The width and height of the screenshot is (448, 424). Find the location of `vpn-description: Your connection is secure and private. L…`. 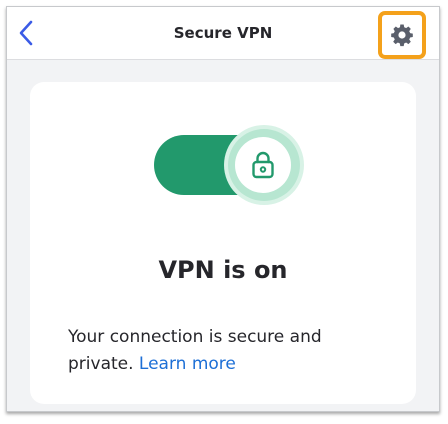

vpn-description: Your connection is secure and private. L… is located at coordinates (223, 351).